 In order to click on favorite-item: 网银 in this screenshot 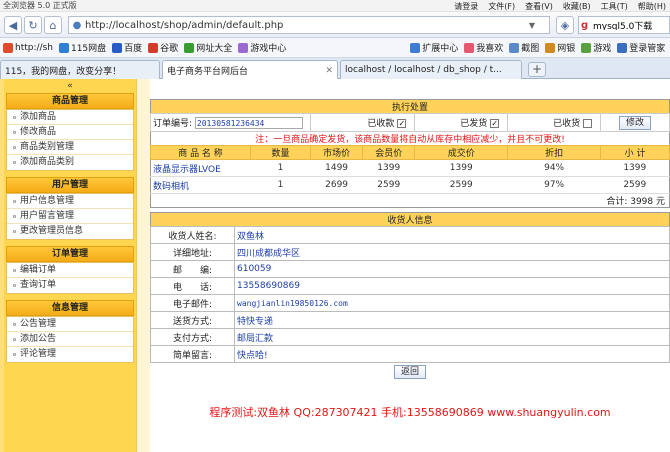, I will do `click(560, 47)`.